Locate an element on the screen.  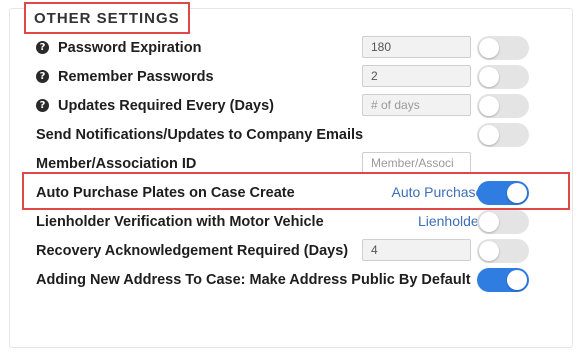
setting-label: Auto Purchase Plates on Case Create is located at coordinates (165, 192).